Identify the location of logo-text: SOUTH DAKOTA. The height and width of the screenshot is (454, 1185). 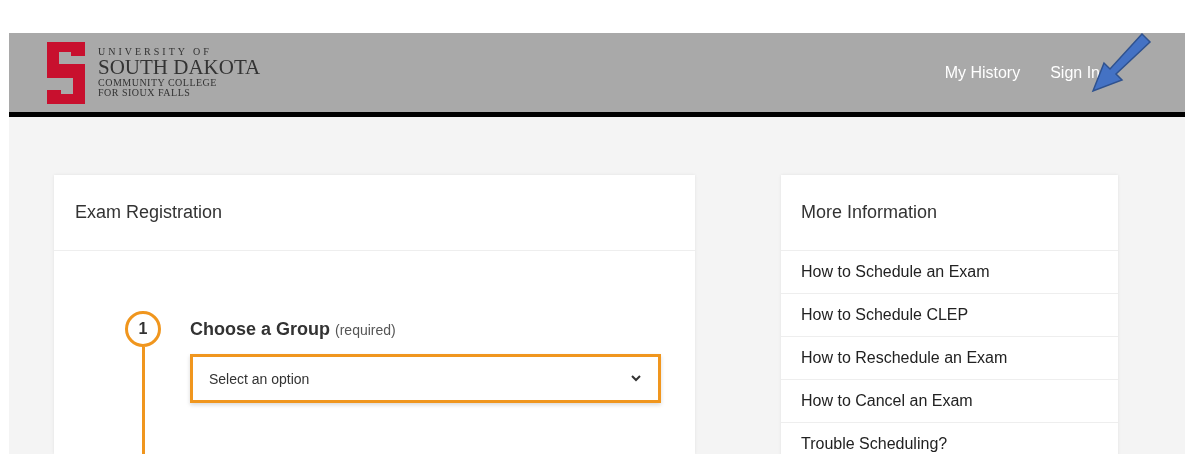
(179, 67).